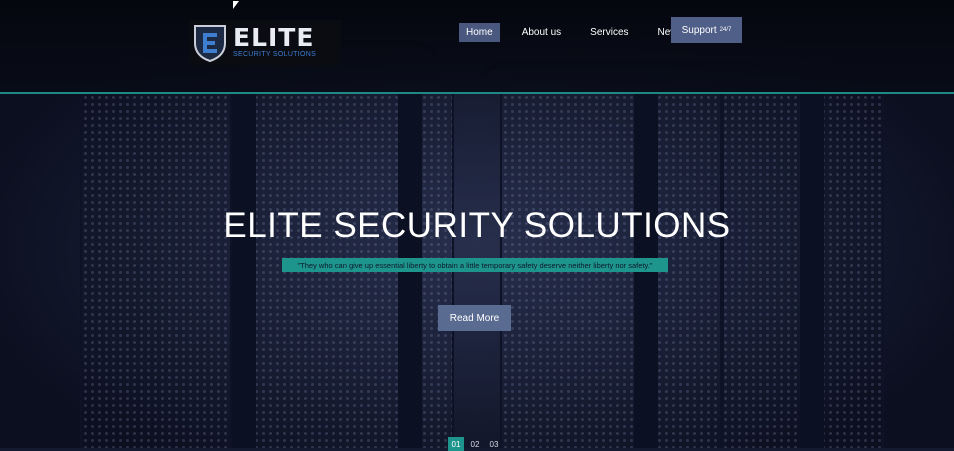 This screenshot has height=451, width=954. Describe the element at coordinates (582, 32) in the screenshot. I see `main-nav: Home About us Services News` at that location.